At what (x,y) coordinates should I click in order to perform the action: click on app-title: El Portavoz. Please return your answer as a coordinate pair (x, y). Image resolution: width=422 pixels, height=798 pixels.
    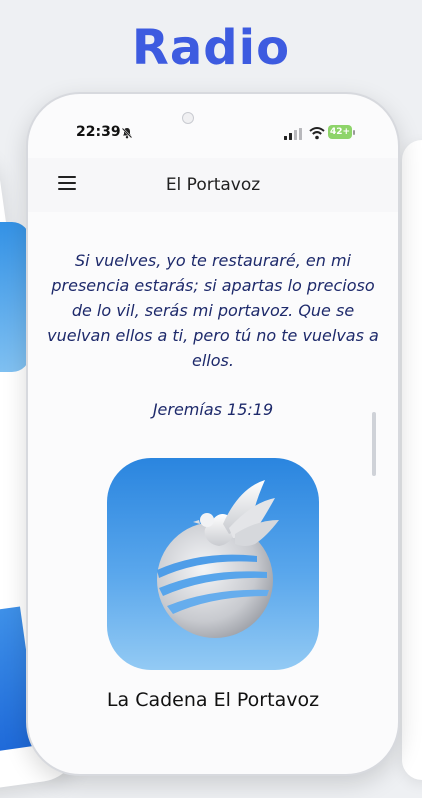
    Looking at the image, I should click on (213, 185).